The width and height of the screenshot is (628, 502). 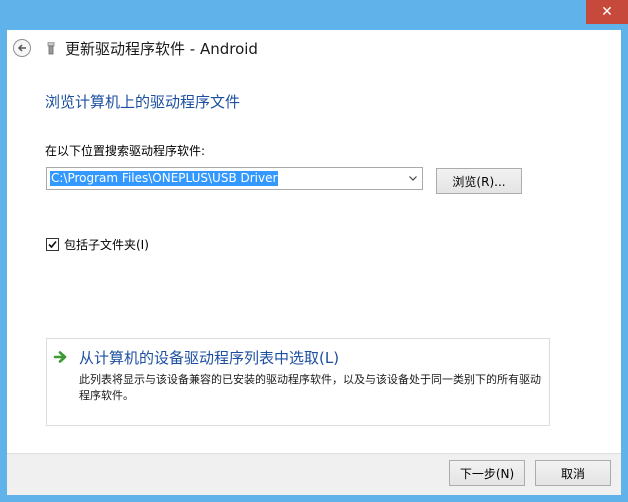 I want to click on combobox-dropdown-button, so click(x=413, y=178).